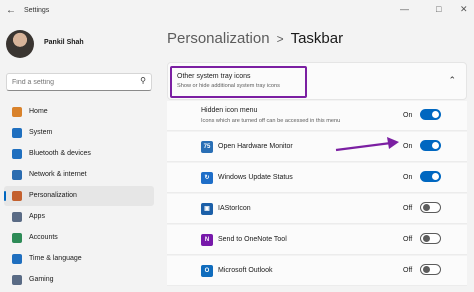  I want to click on sidebar-item-label: Bluetooth & devices, so click(60, 153).